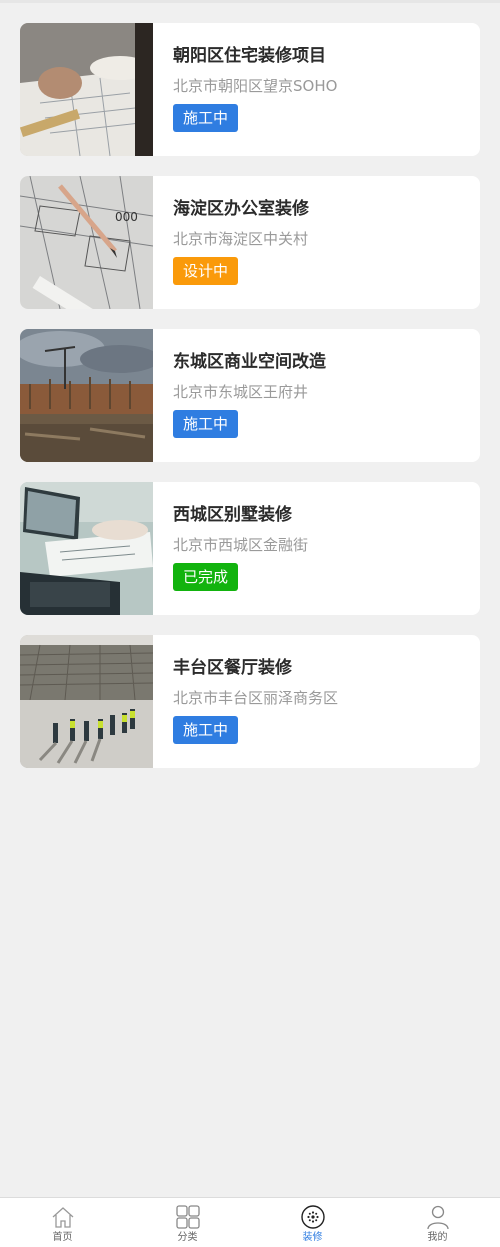  What do you see at coordinates (438, 1217) in the screenshot?
I see `user-icon` at bounding box center [438, 1217].